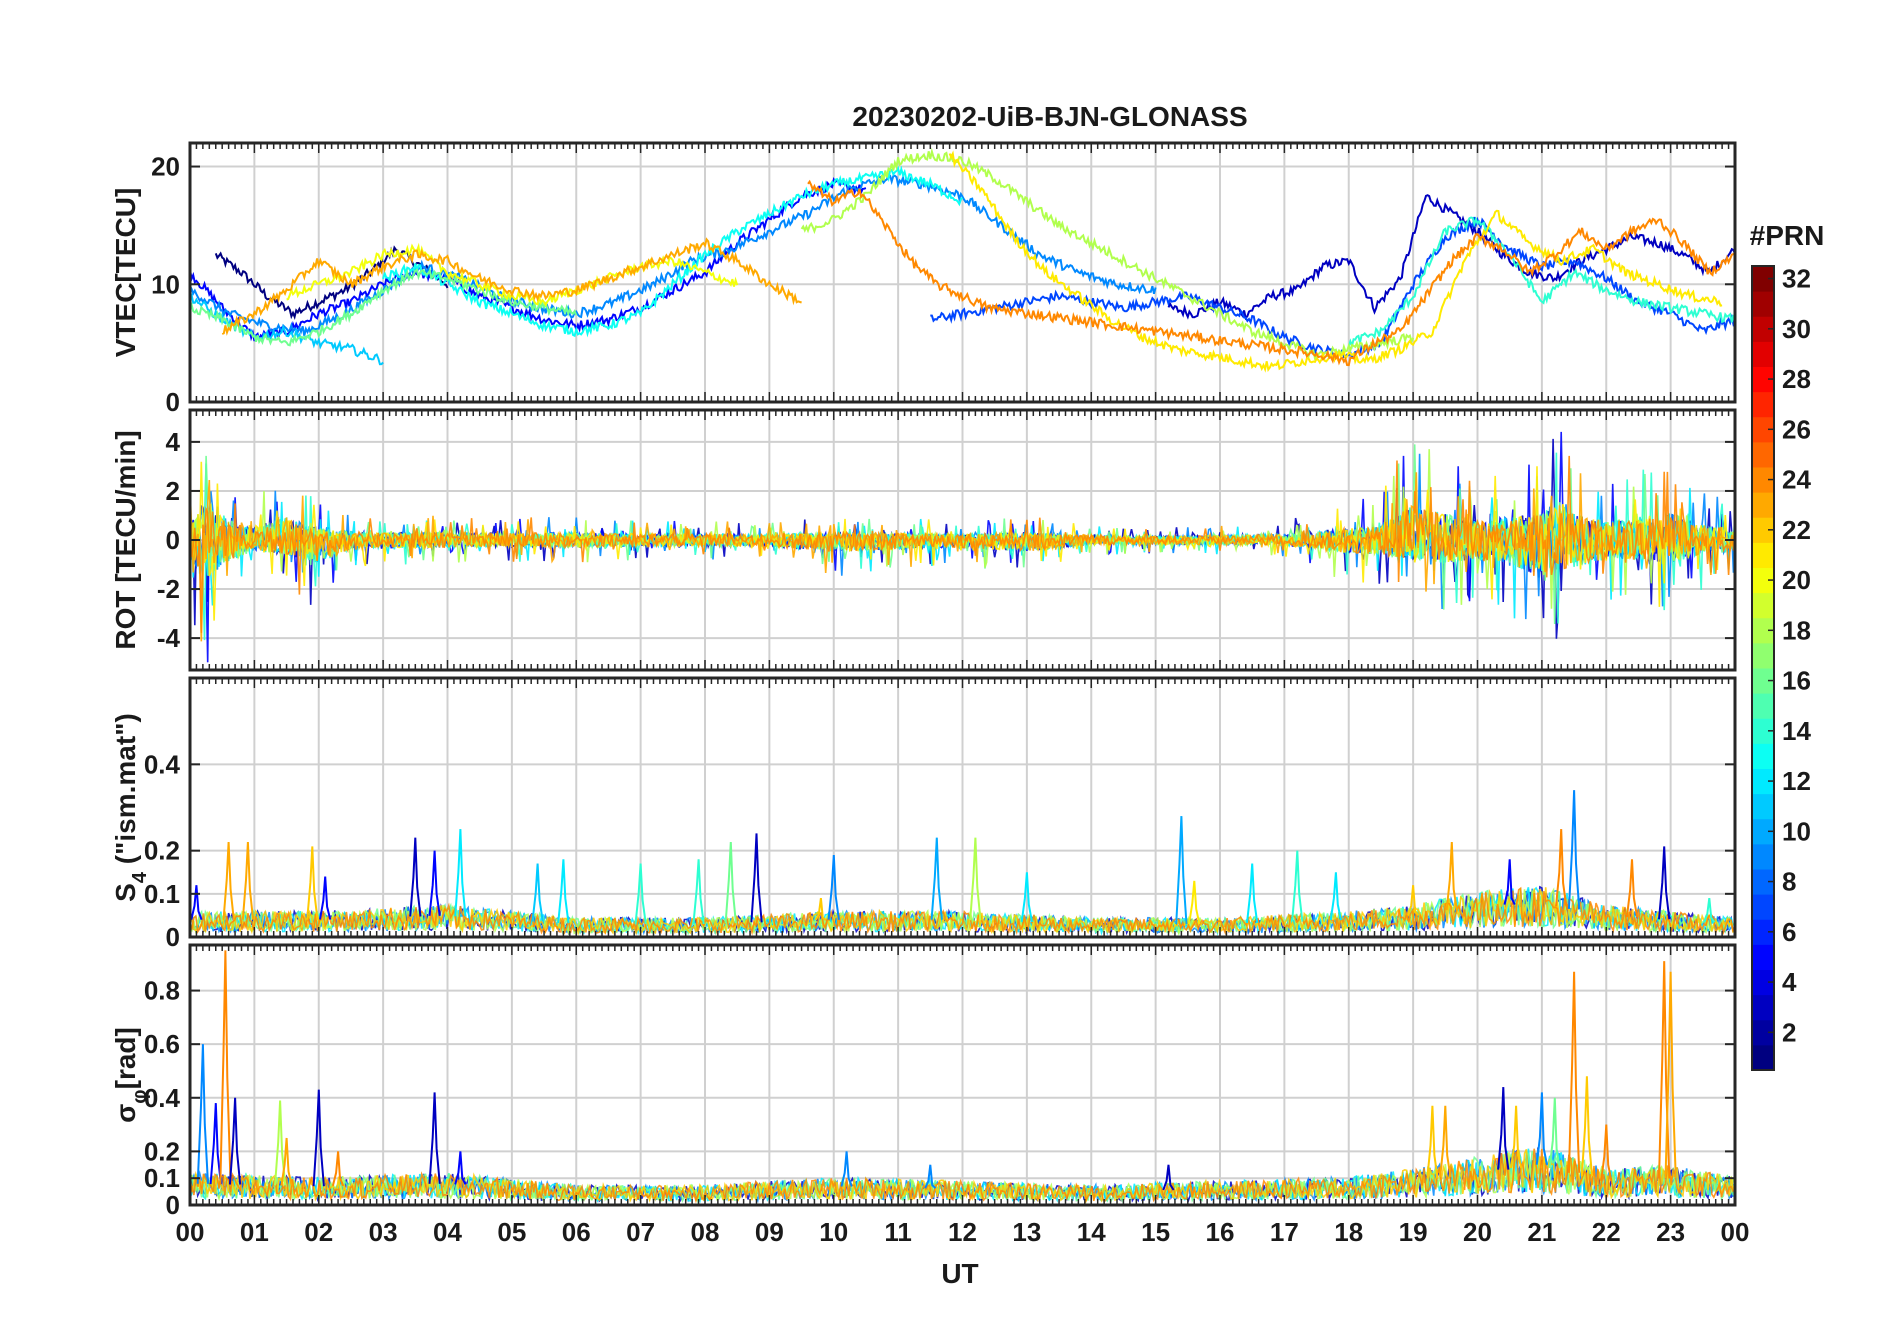 The height and width of the screenshot is (1335, 1902). I want to click on y-tick-label: 4, so click(173, 442).